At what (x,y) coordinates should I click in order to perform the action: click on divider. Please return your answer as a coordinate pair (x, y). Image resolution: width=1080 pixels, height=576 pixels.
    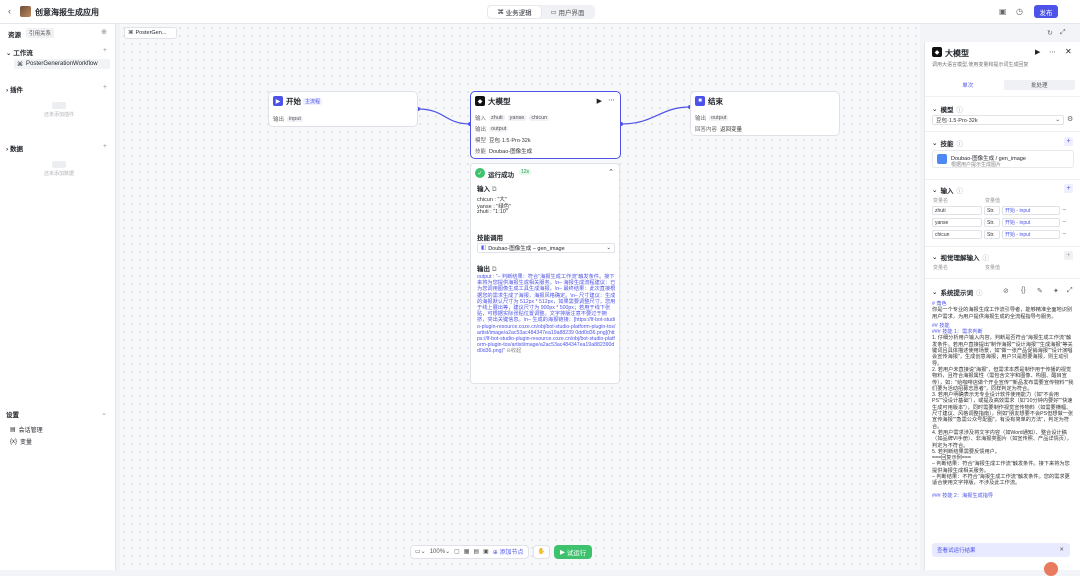
    Looking at the image, I should click on (1002, 179).